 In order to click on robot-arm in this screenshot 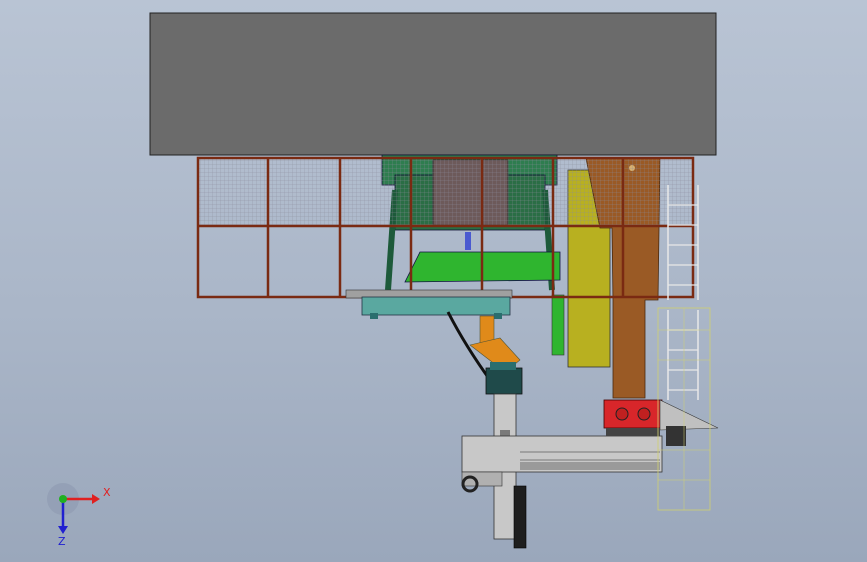, I will do `click(496, 355)`.